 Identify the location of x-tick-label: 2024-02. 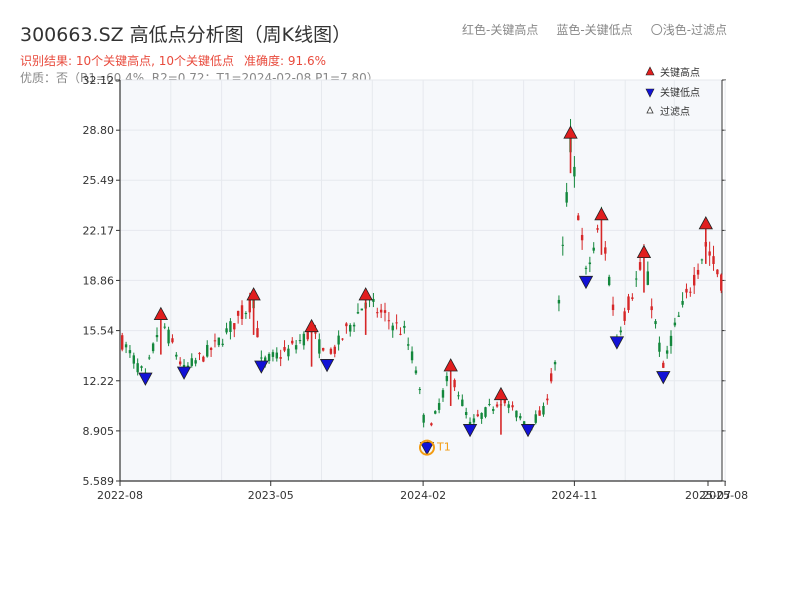
(423, 495).